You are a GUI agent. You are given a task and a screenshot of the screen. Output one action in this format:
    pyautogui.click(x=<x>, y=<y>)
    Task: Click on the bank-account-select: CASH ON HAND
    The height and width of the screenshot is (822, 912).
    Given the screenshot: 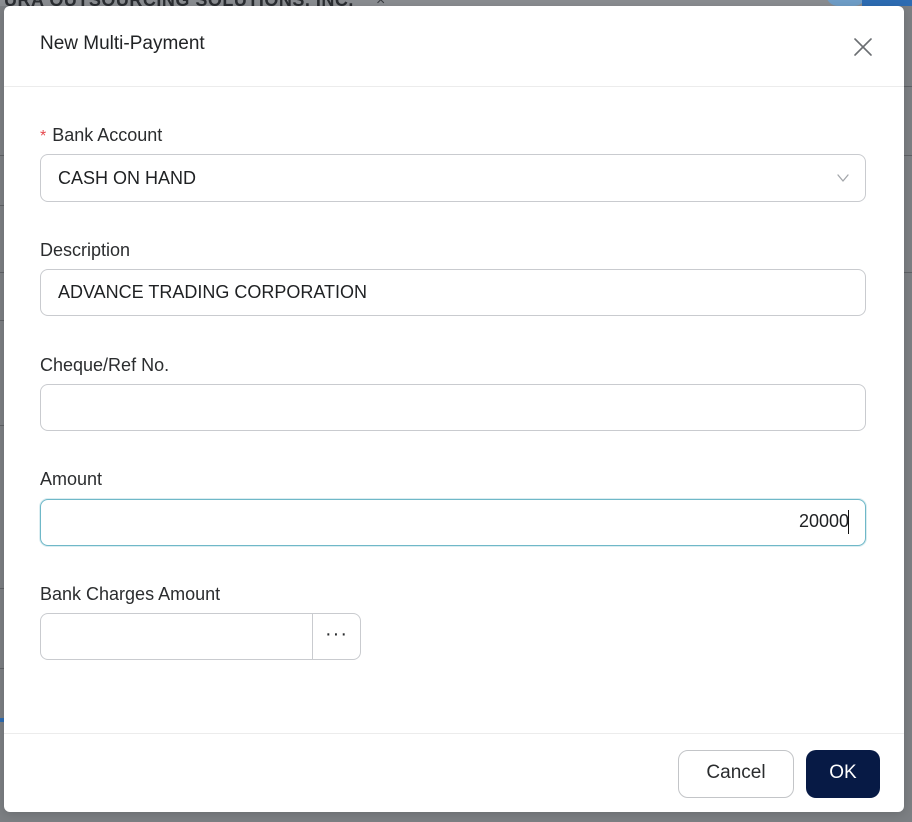 What is the action you would take?
    pyautogui.click(x=453, y=178)
    